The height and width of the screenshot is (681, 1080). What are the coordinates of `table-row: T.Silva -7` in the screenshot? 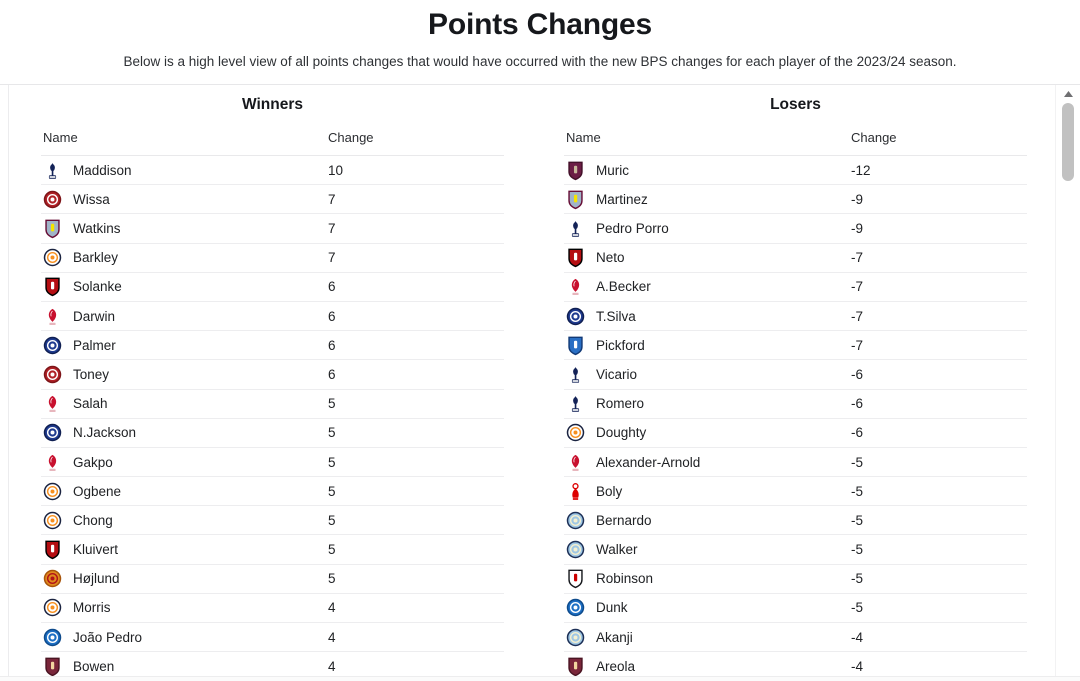 It's located at (795, 316).